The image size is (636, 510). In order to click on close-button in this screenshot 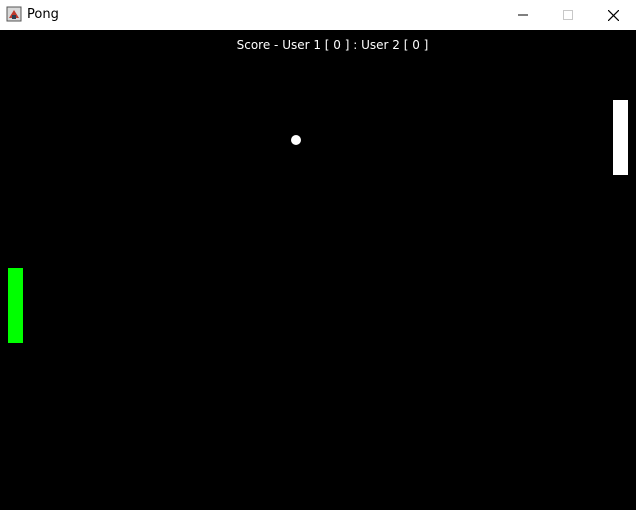, I will do `click(613, 15)`.